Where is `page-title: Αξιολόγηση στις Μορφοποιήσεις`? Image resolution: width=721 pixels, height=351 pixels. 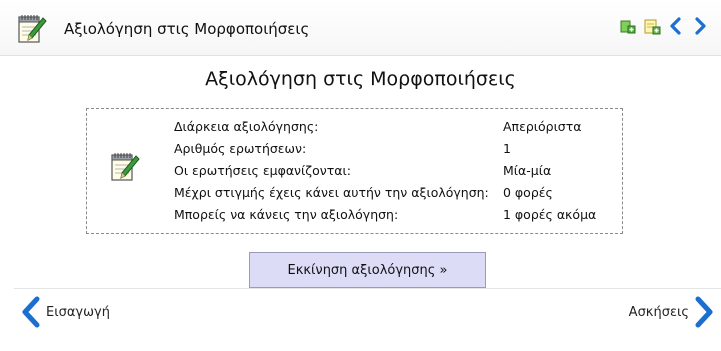 page-title: Αξιολόγηση στις Μορφοποιήσεις is located at coordinates (360, 79).